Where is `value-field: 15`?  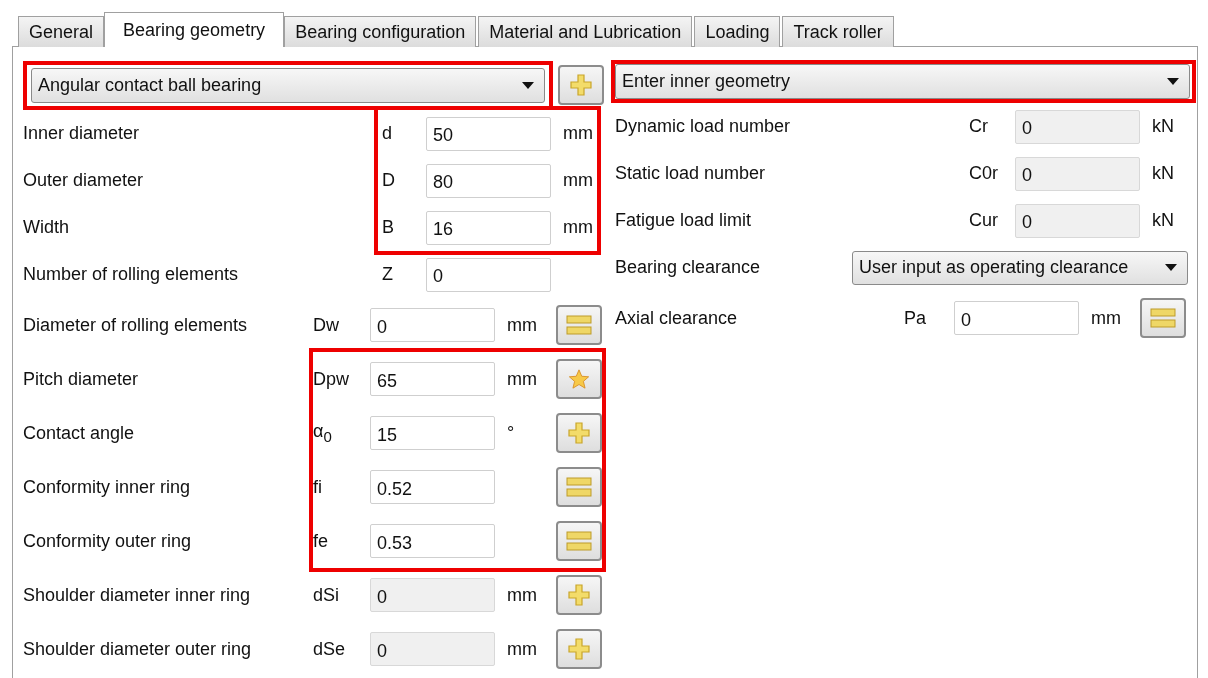 value-field: 15 is located at coordinates (432, 433).